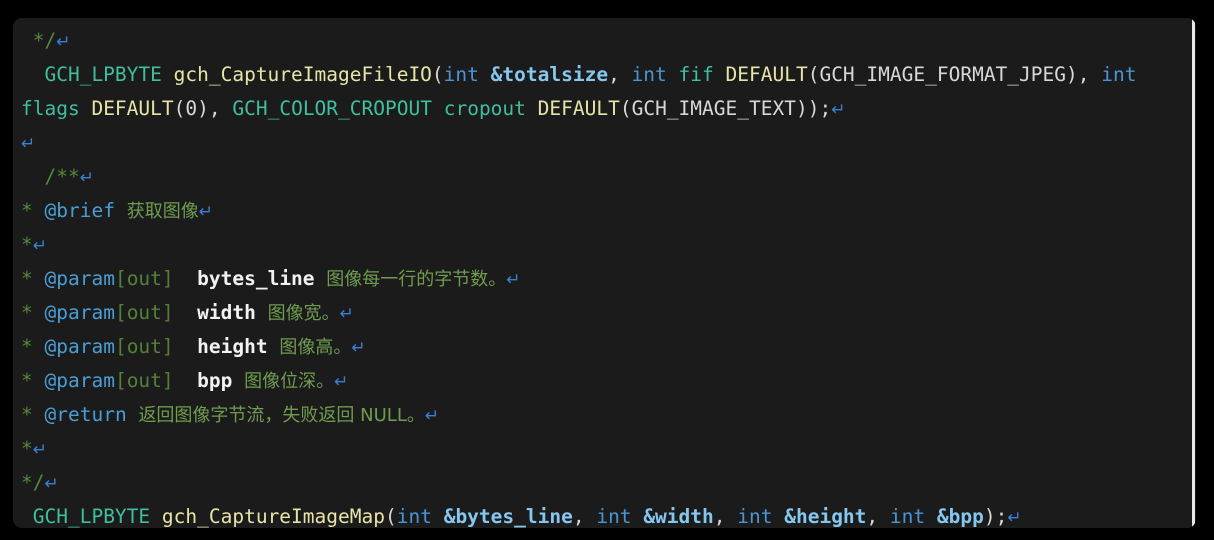 The width and height of the screenshot is (1214, 540). What do you see at coordinates (416, 279) in the screenshot?
I see `token-chinese: 图像每一行的字节数。` at bounding box center [416, 279].